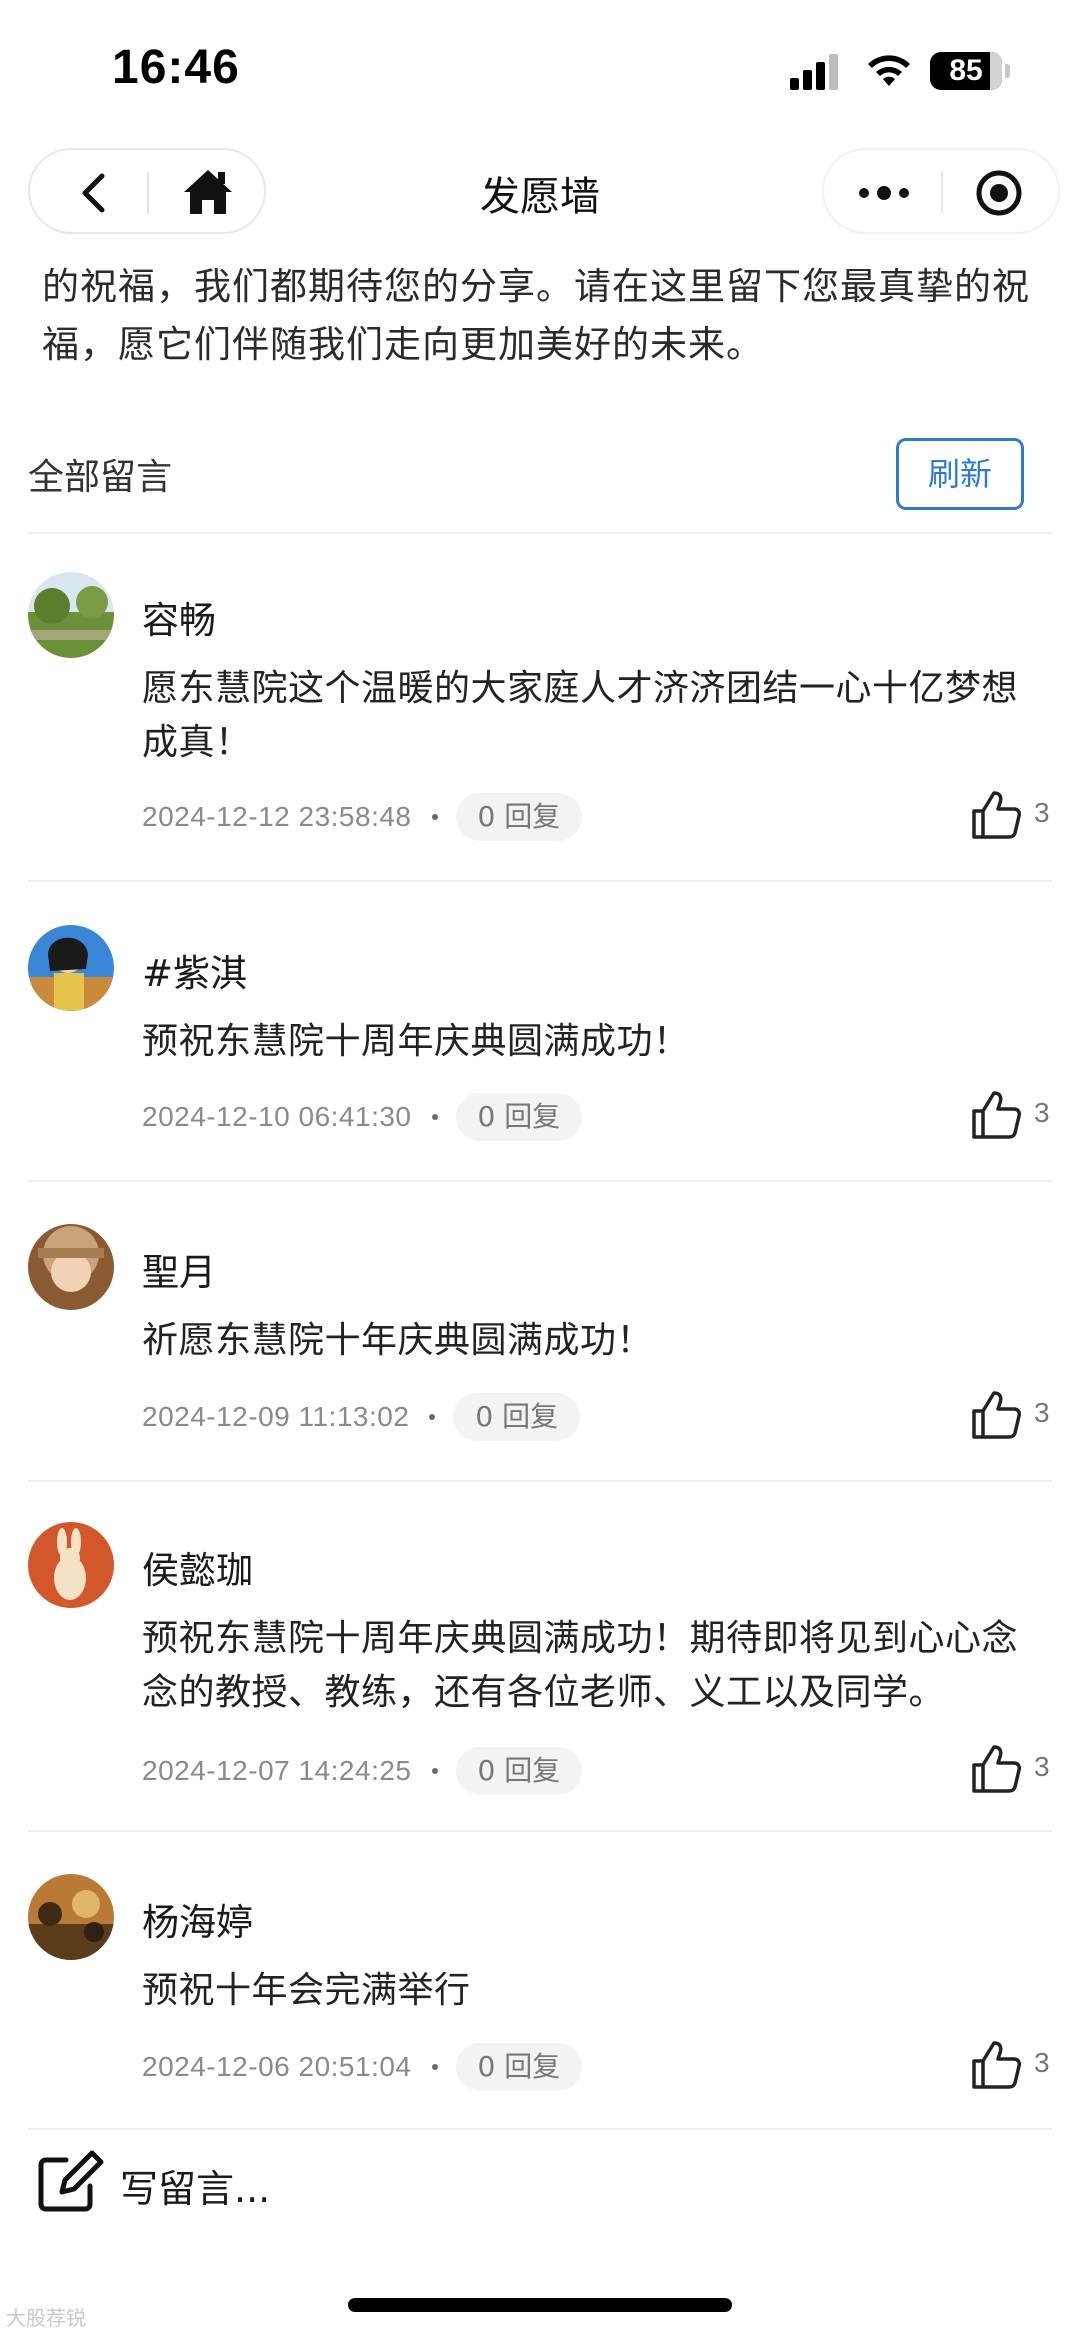  What do you see at coordinates (540, 190) in the screenshot?
I see `nav-bar: 发愿墙` at bounding box center [540, 190].